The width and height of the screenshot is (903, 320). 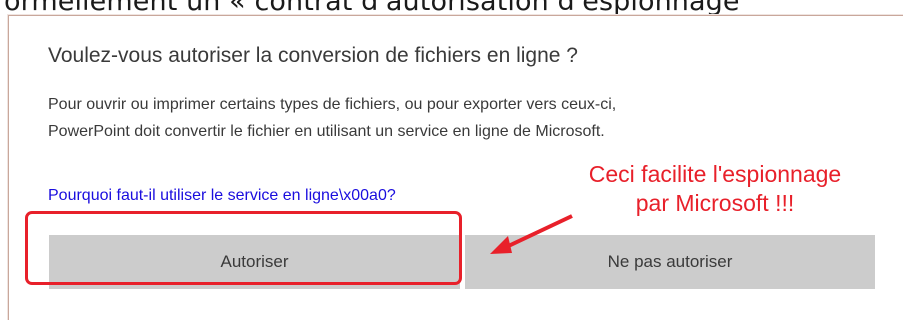 What do you see at coordinates (715, 174) in the screenshot?
I see `annotation-line: Ceci facilite l'espionnage` at bounding box center [715, 174].